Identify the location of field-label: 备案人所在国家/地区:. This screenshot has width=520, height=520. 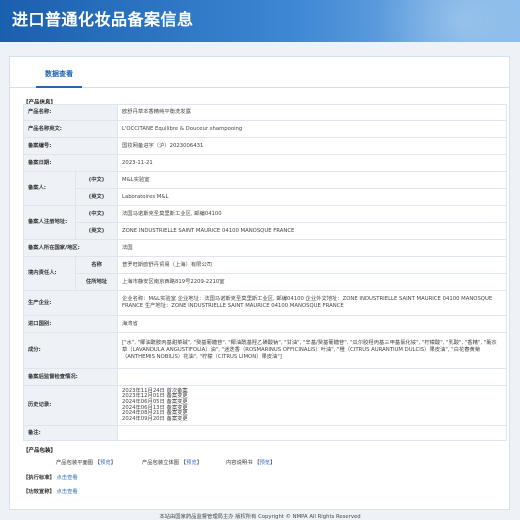
(70, 248).